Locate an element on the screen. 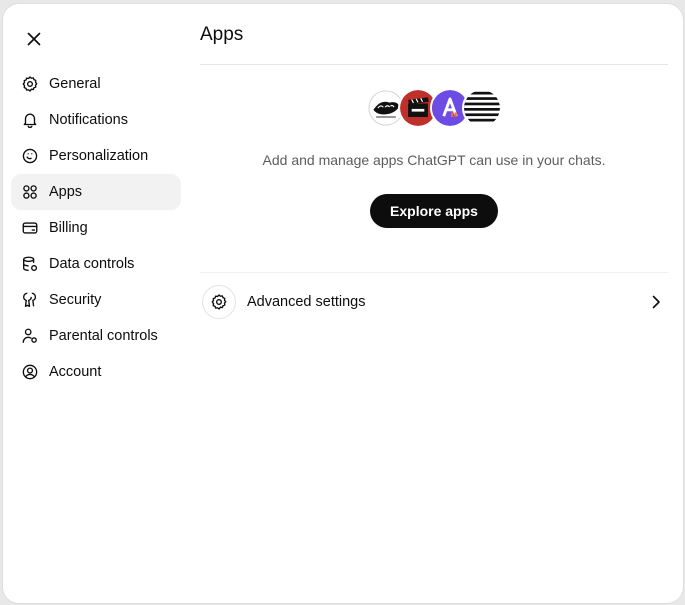 This screenshot has width=685, height=605. parental-icon is located at coordinates (30, 336).